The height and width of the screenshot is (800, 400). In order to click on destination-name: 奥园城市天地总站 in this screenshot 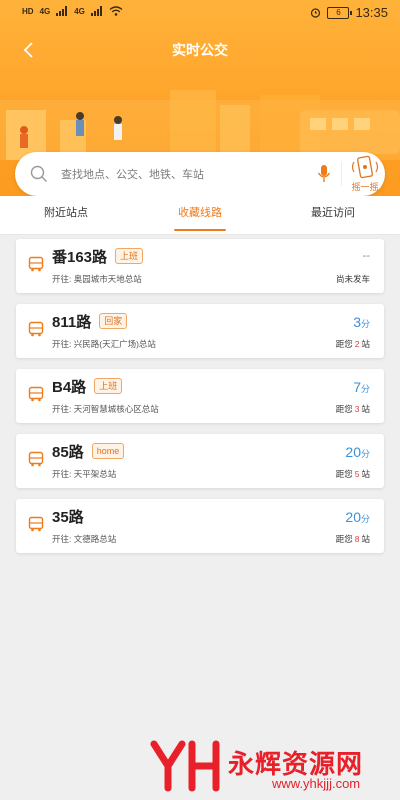, I will do `click(107, 279)`.